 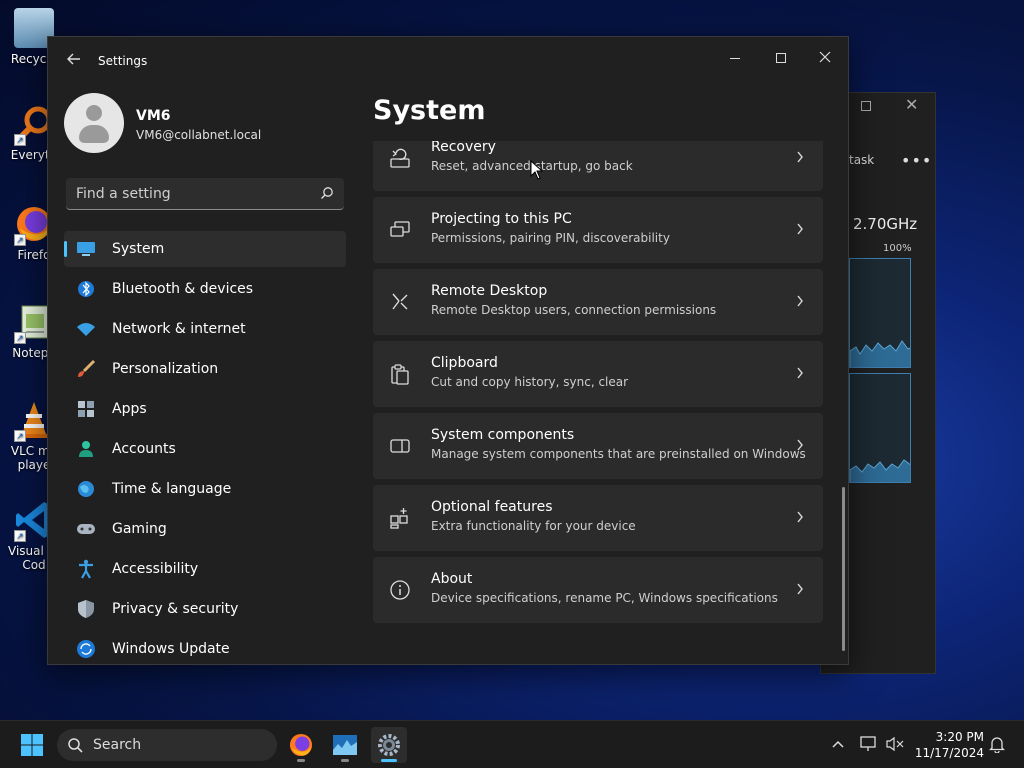 What do you see at coordinates (179, 329) in the screenshot?
I see `sidebar-item-label: Network & internet` at bounding box center [179, 329].